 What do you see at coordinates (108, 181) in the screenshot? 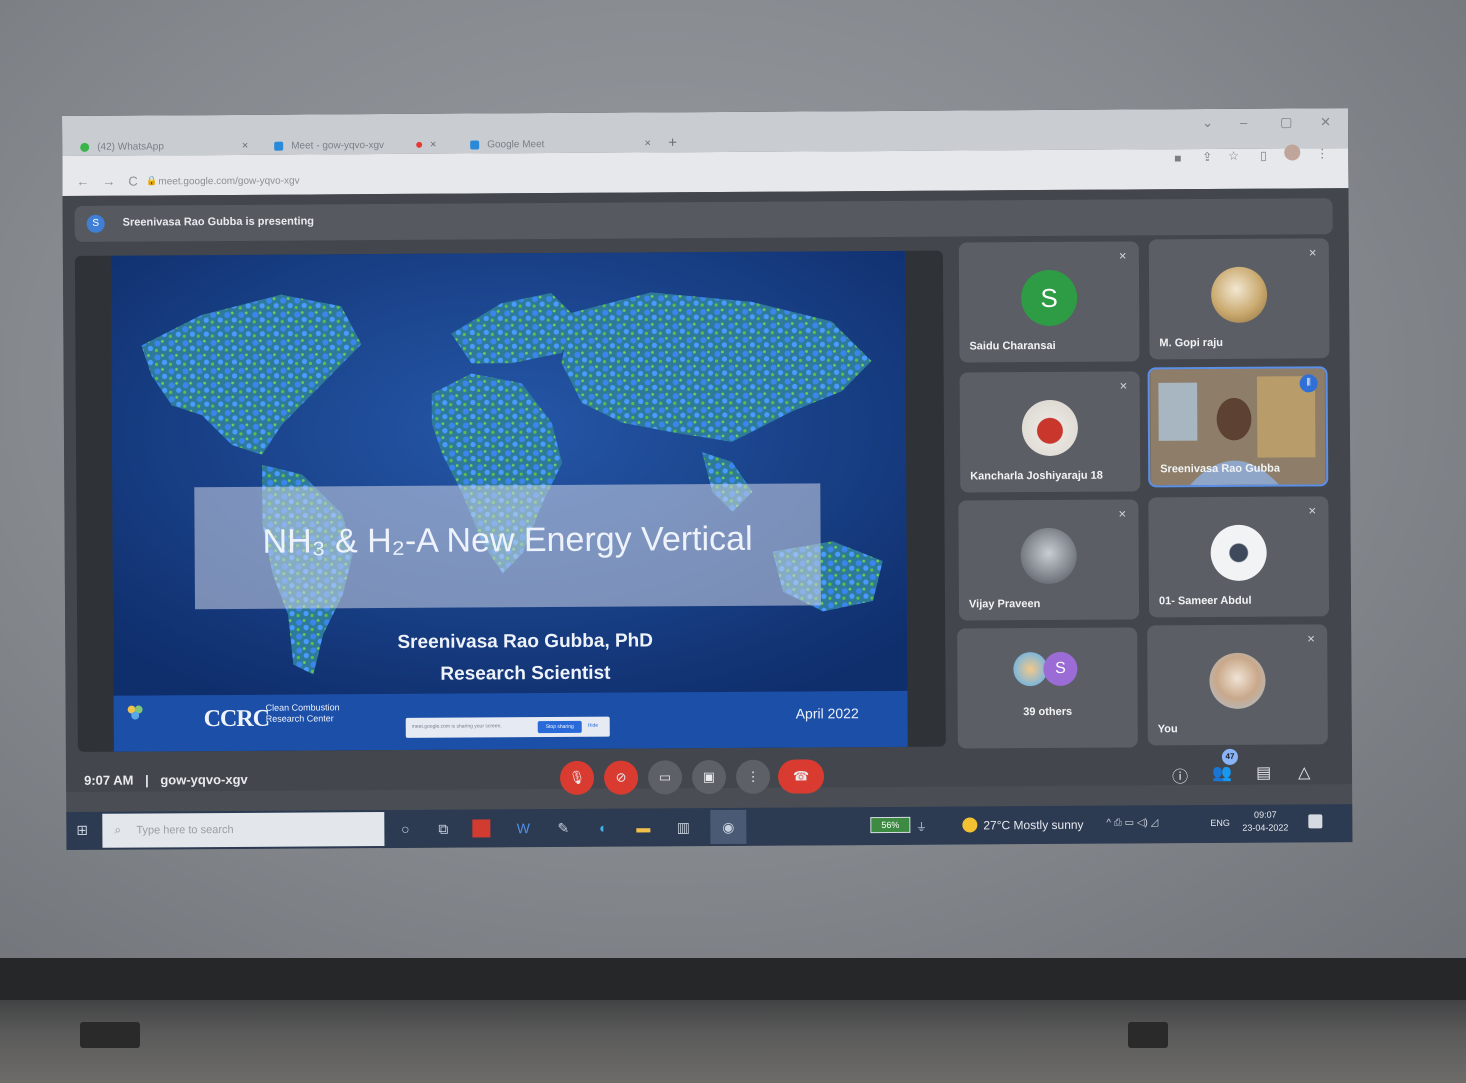
I see `forward-arrow-icon: →` at bounding box center [108, 181].